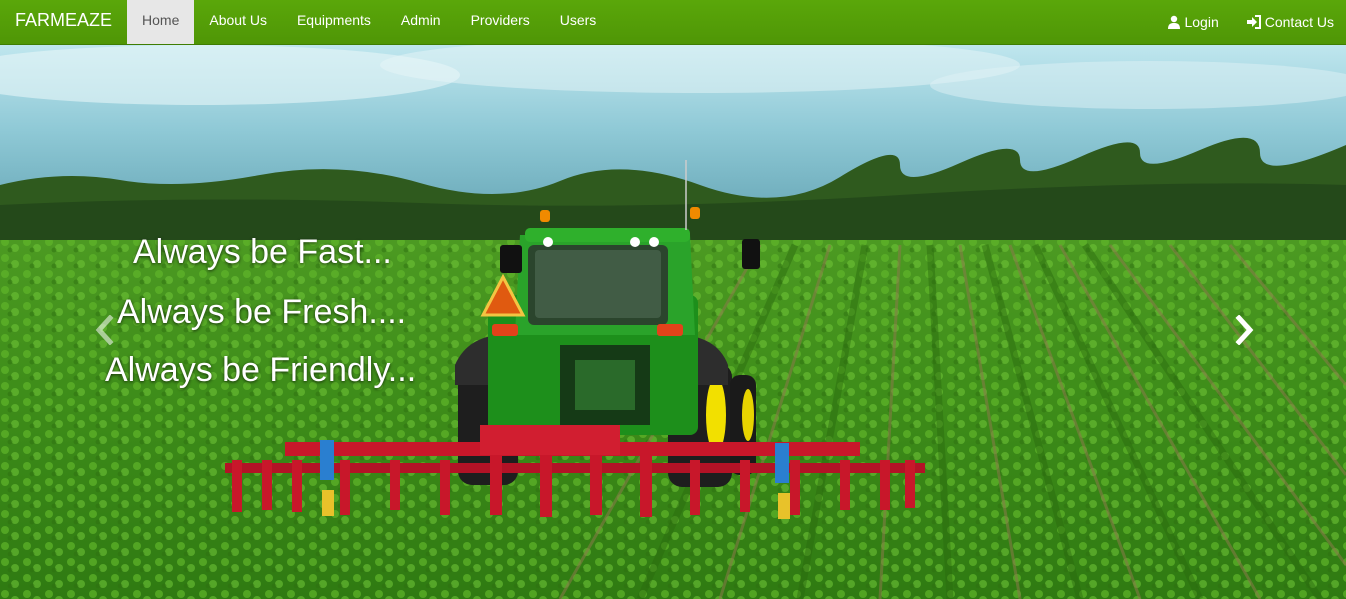 The height and width of the screenshot is (599, 1346). What do you see at coordinates (1201, 21) in the screenshot?
I see `login-label: Login` at bounding box center [1201, 21].